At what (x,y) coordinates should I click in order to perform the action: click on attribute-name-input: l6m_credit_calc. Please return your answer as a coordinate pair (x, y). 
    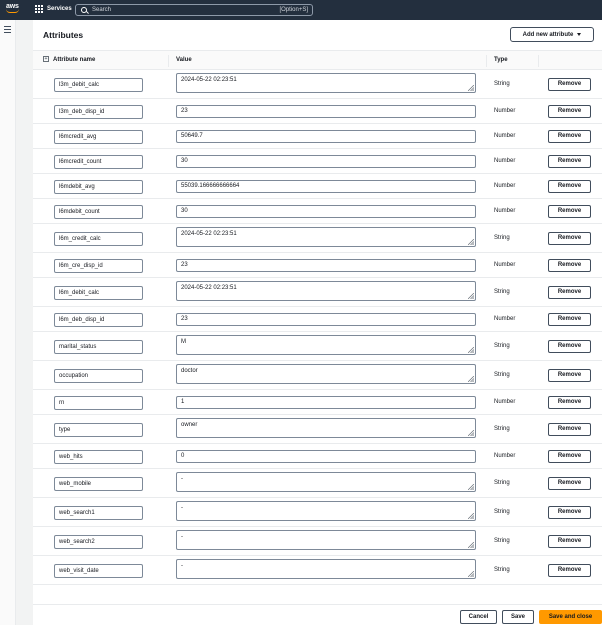
    Looking at the image, I should click on (98, 239).